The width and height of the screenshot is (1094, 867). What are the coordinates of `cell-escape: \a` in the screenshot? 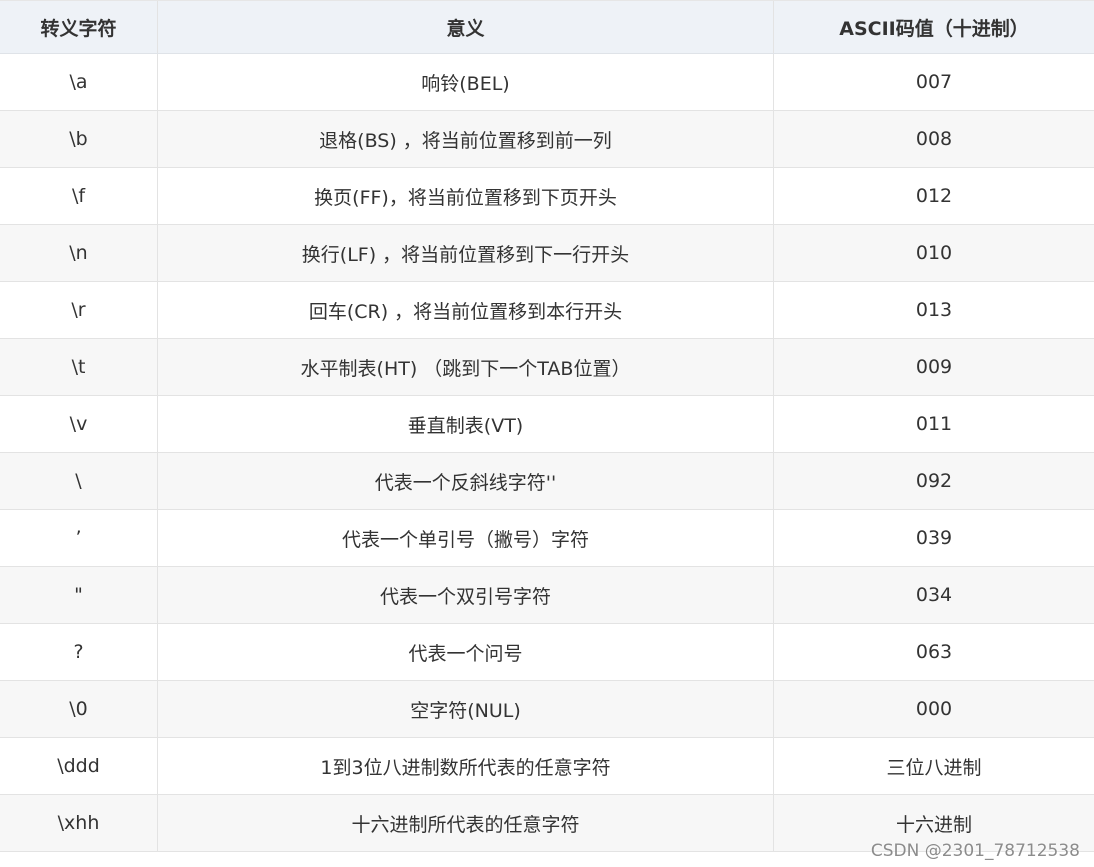 It's located at (79, 82).